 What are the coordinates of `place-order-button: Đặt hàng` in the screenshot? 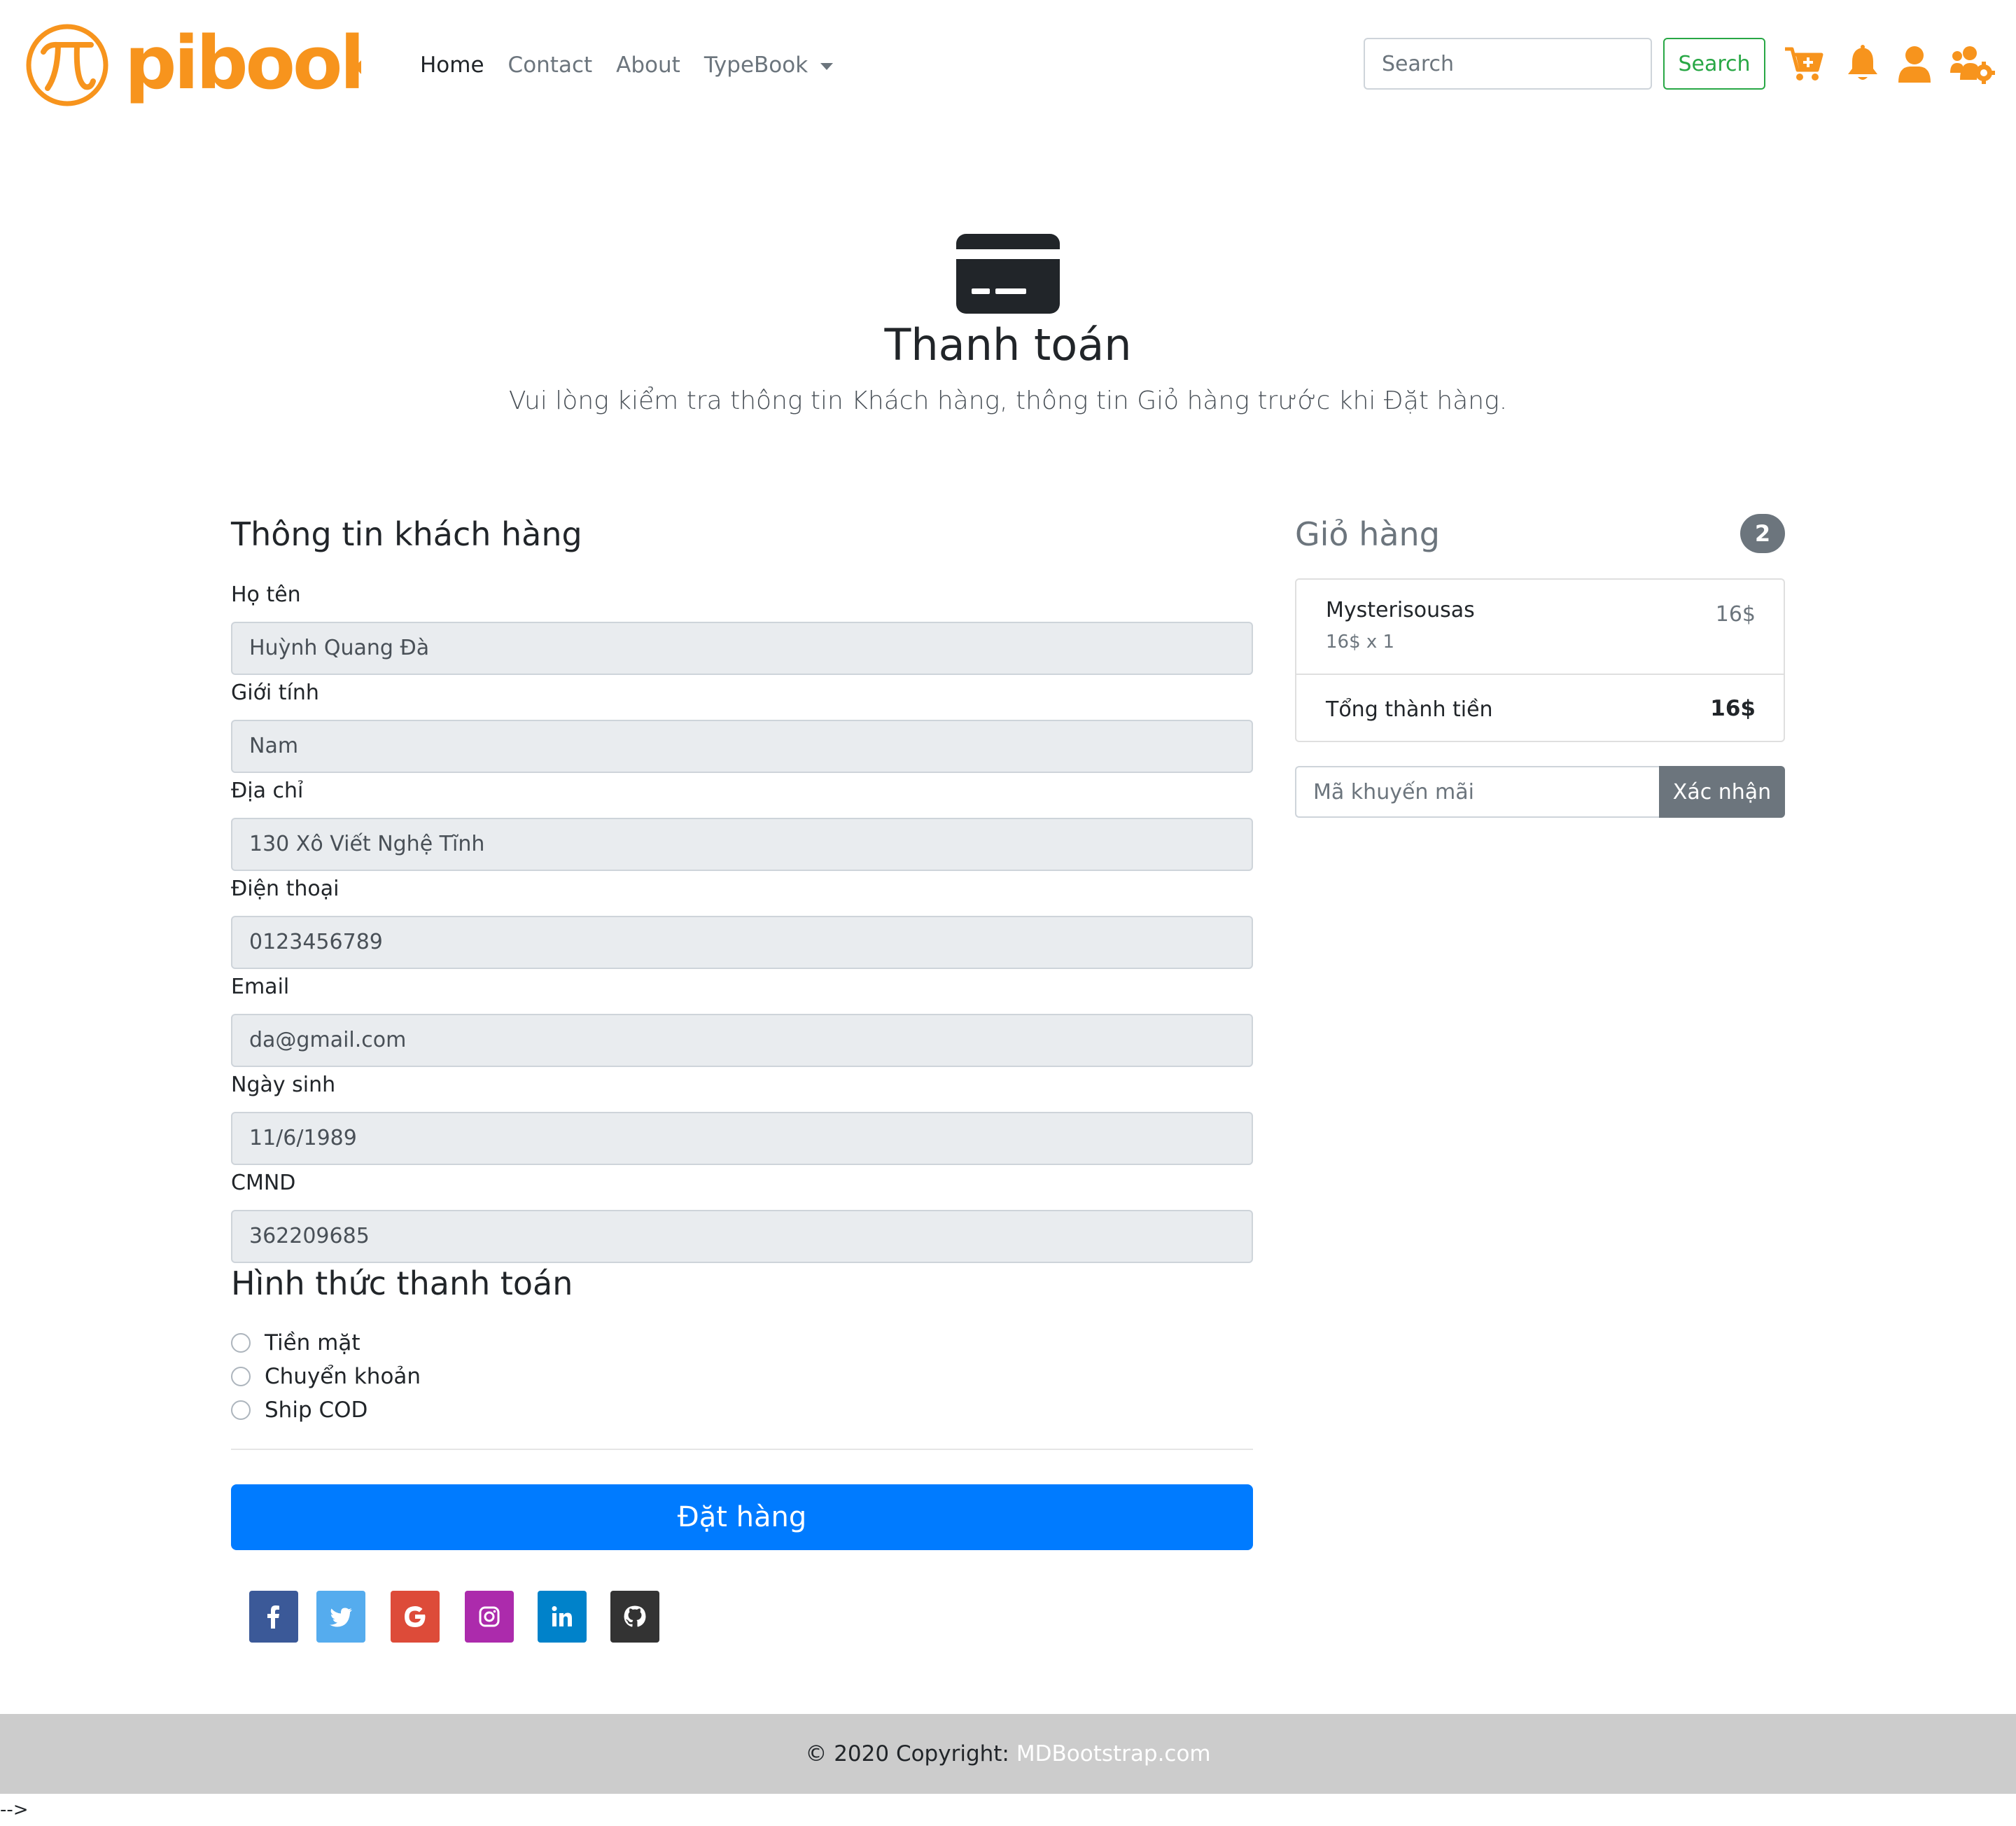 It's located at (742, 1517).